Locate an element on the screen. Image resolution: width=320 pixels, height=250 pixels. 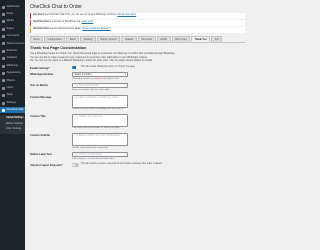
sidebar-item: Settings is located at coordinates (12, 103).